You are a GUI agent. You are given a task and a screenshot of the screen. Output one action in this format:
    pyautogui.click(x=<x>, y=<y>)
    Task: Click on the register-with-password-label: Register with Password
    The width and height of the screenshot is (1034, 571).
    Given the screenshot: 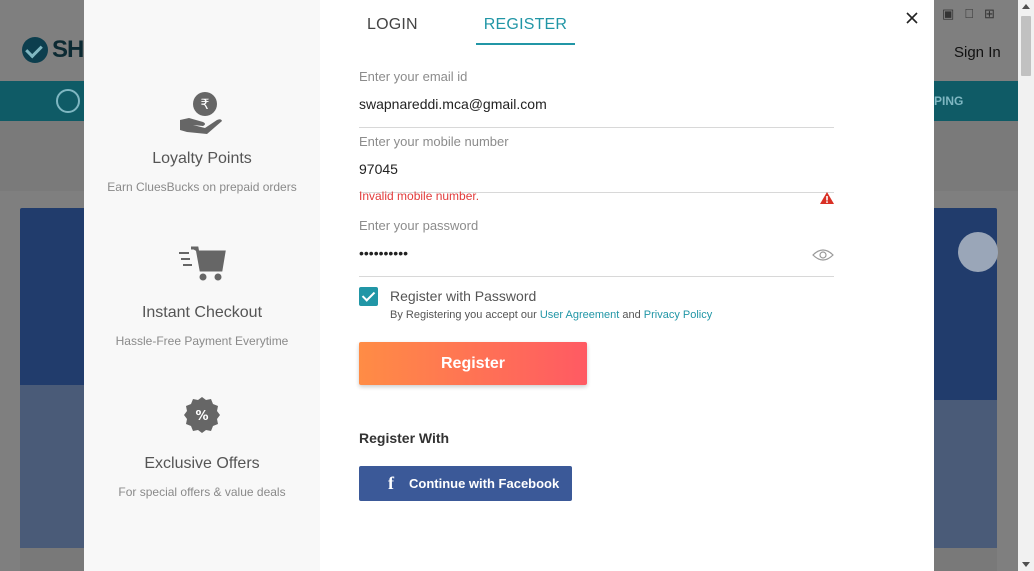 What is the action you would take?
    pyautogui.click(x=463, y=296)
    